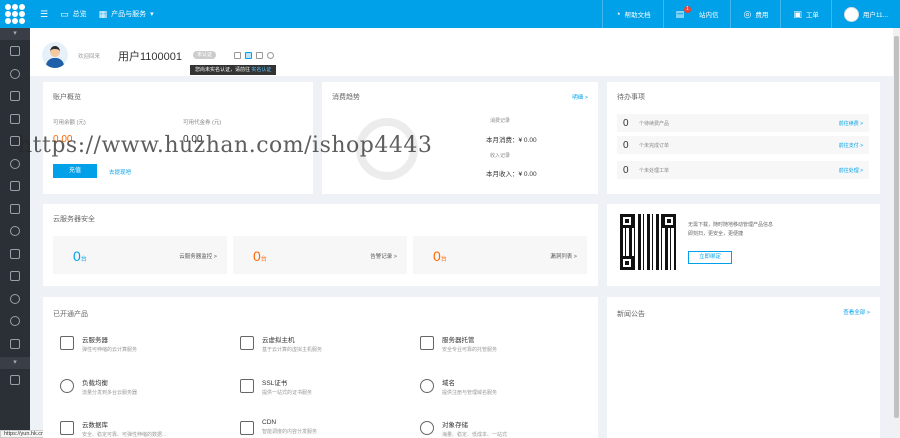 Image resolution: width=900 pixels, height=438 pixels. I want to click on billing-link: ◎ 费用, so click(755, 14).